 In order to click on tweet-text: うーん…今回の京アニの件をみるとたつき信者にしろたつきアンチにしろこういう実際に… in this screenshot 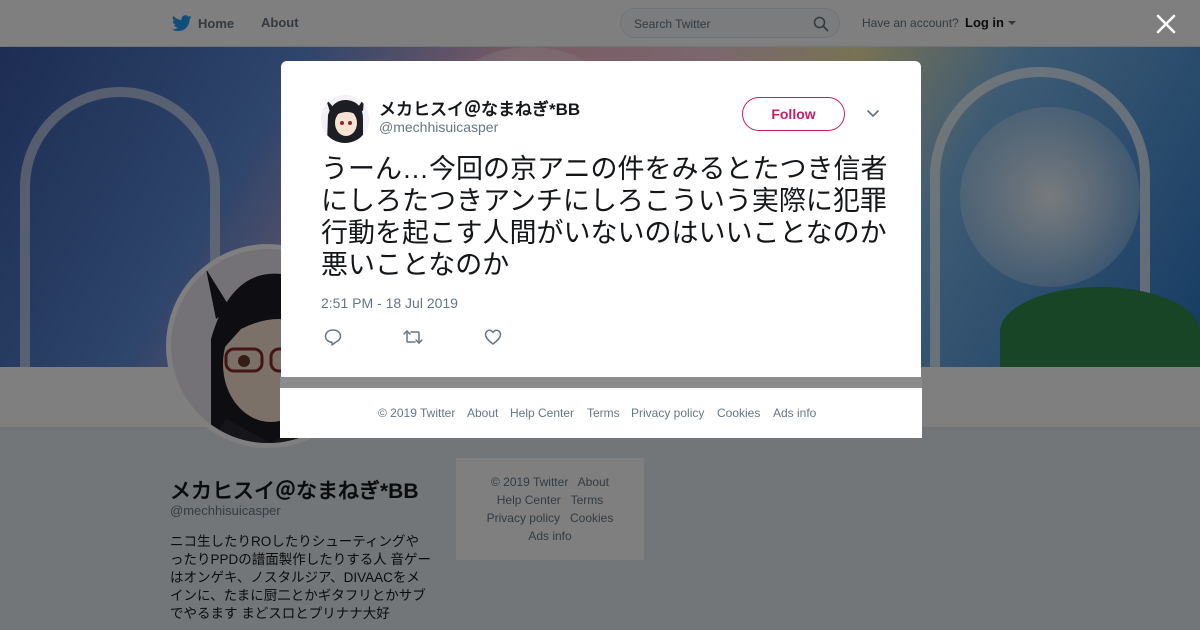, I will do `click(604, 217)`.